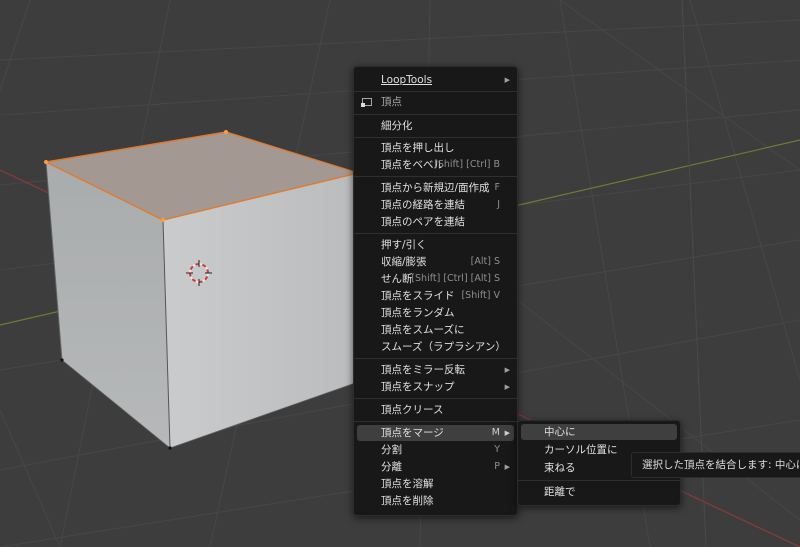  What do you see at coordinates (497, 466) in the screenshot?
I see `menu-item-shortcut: P` at bounding box center [497, 466].